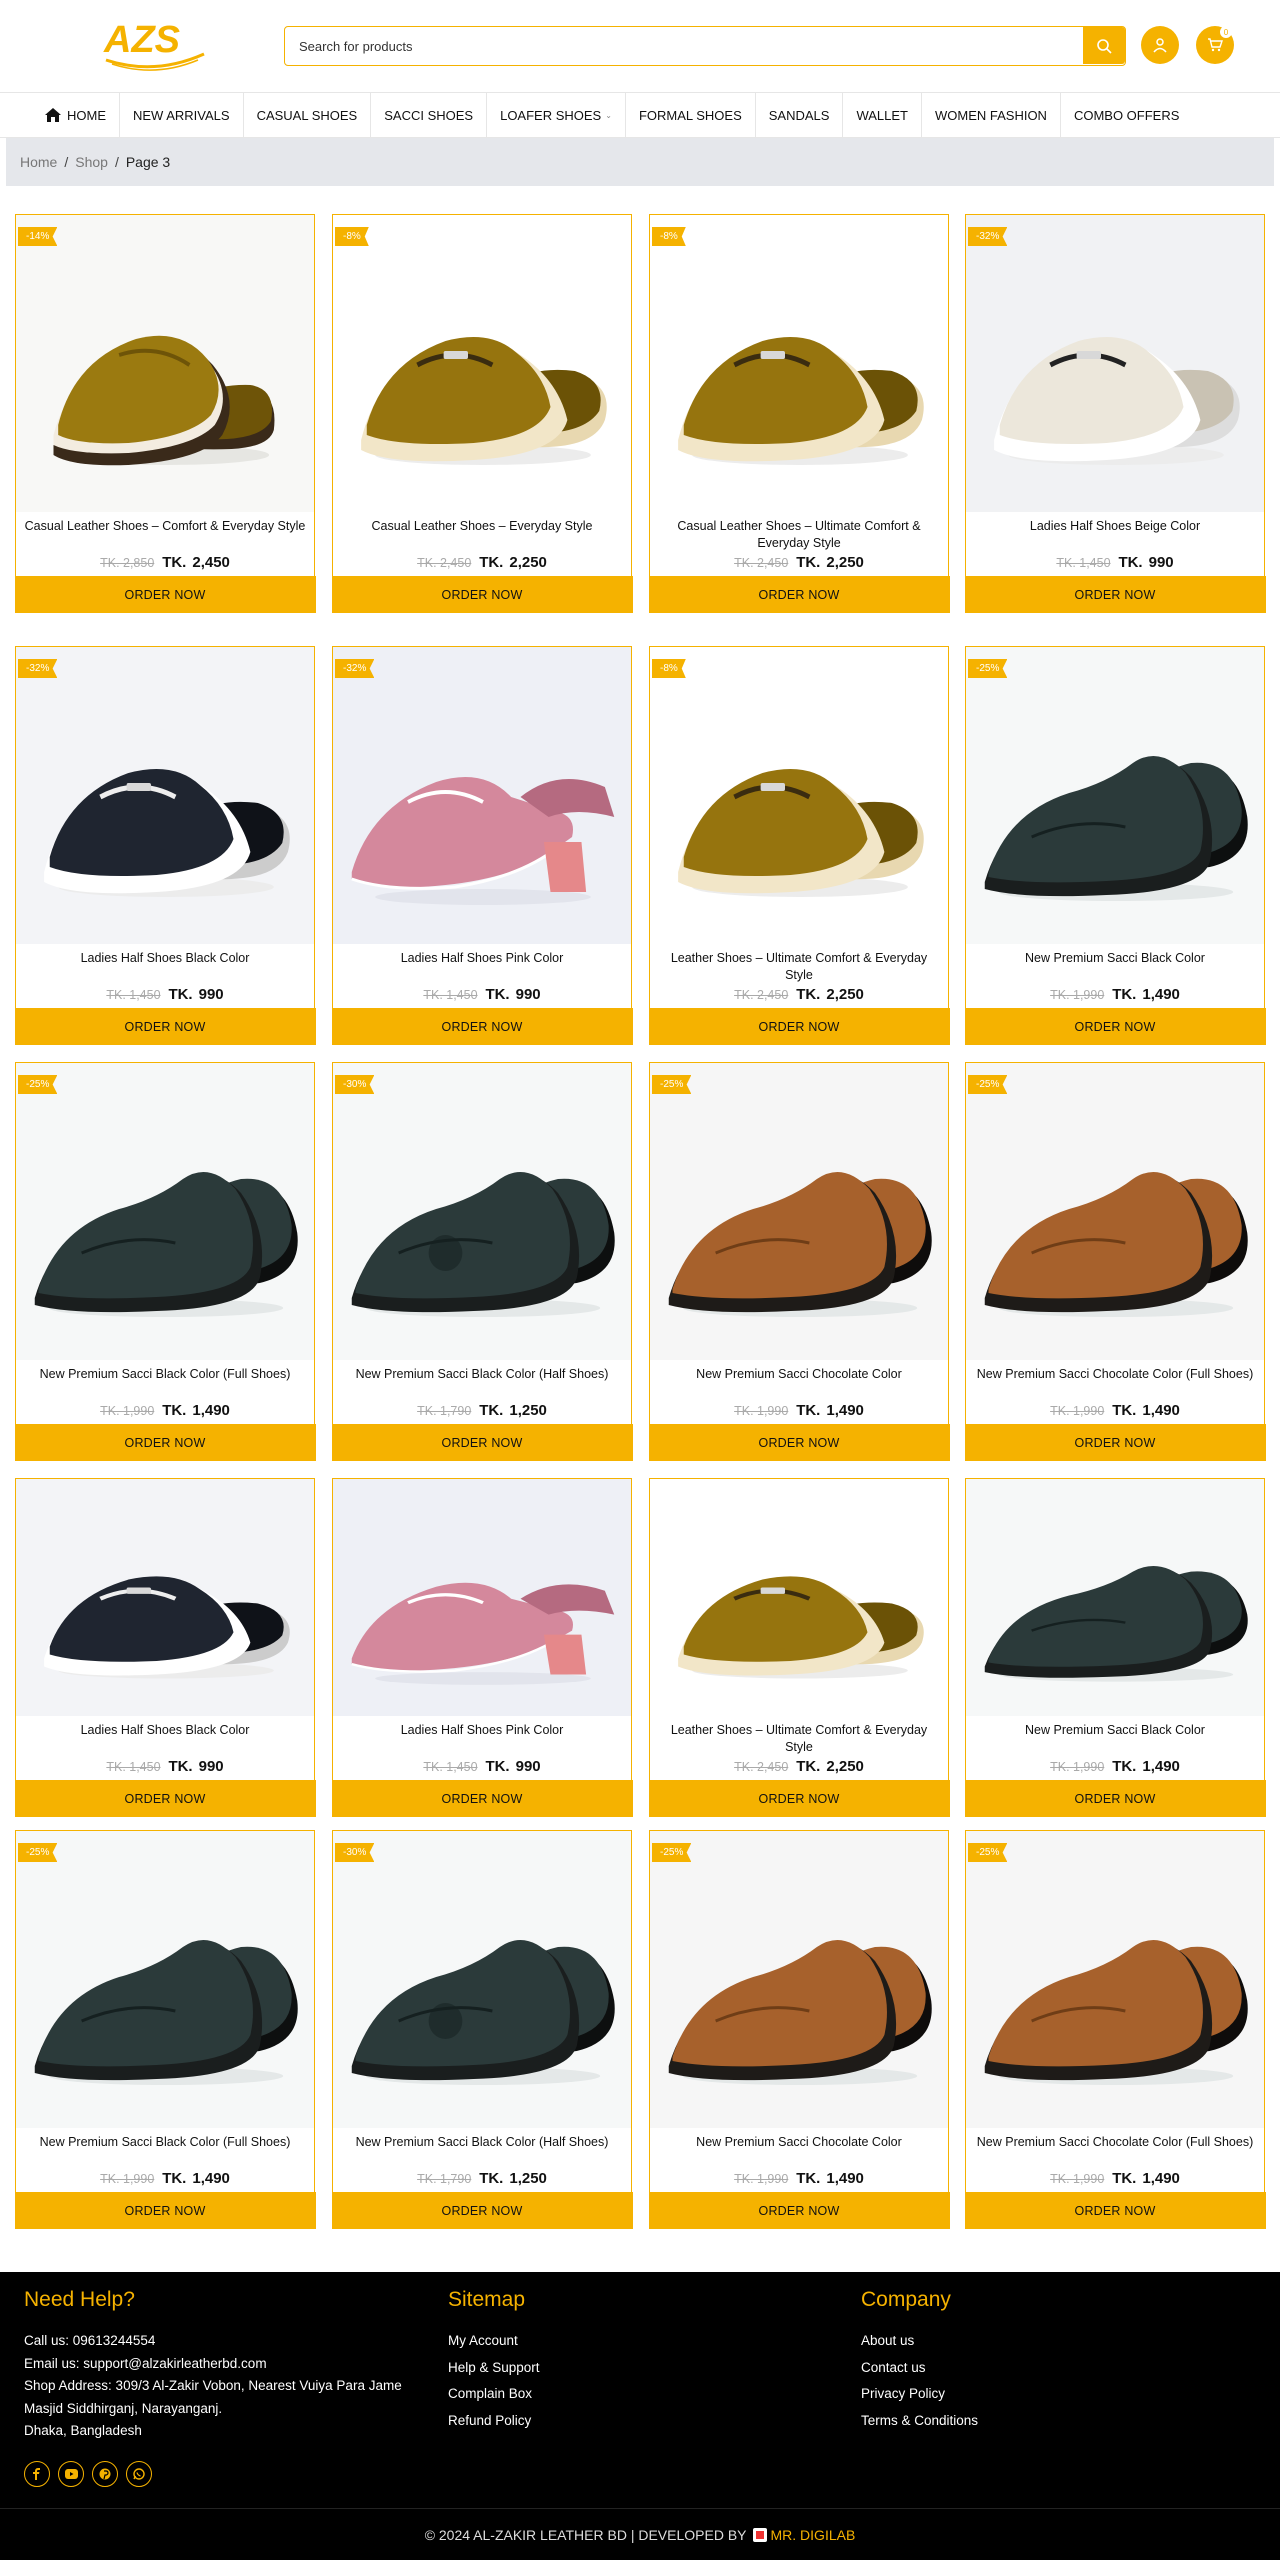 Image resolution: width=1280 pixels, height=2560 pixels. I want to click on breadcrumb-home: Home, so click(38, 162).